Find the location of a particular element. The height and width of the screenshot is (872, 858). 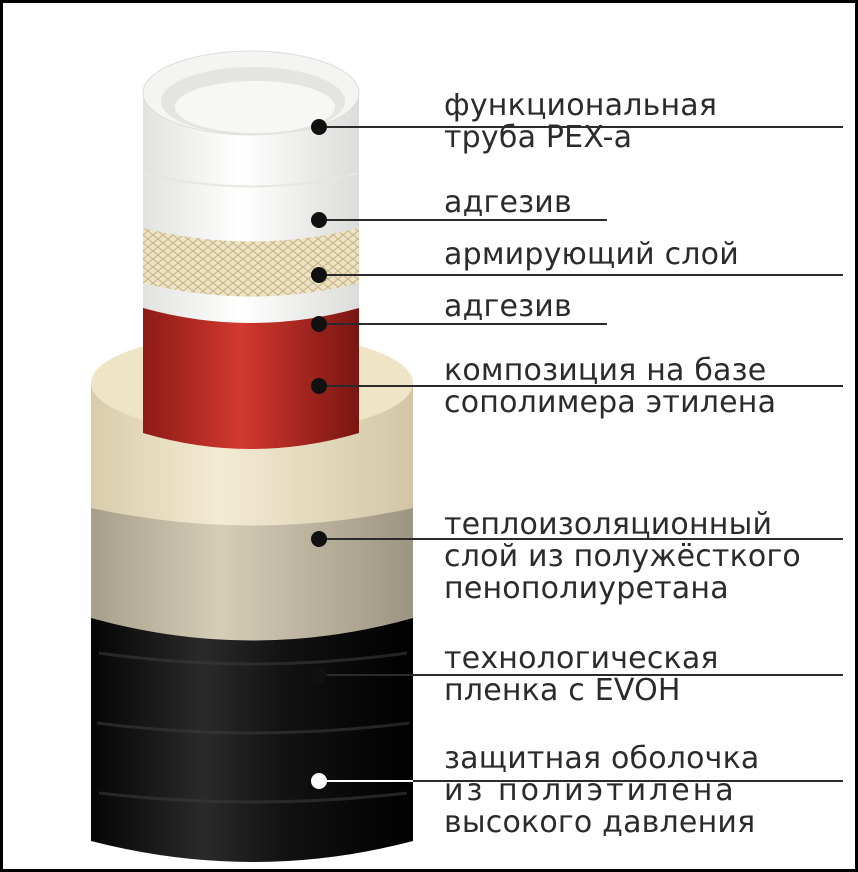

leader-dot-film is located at coordinates (319, 675).